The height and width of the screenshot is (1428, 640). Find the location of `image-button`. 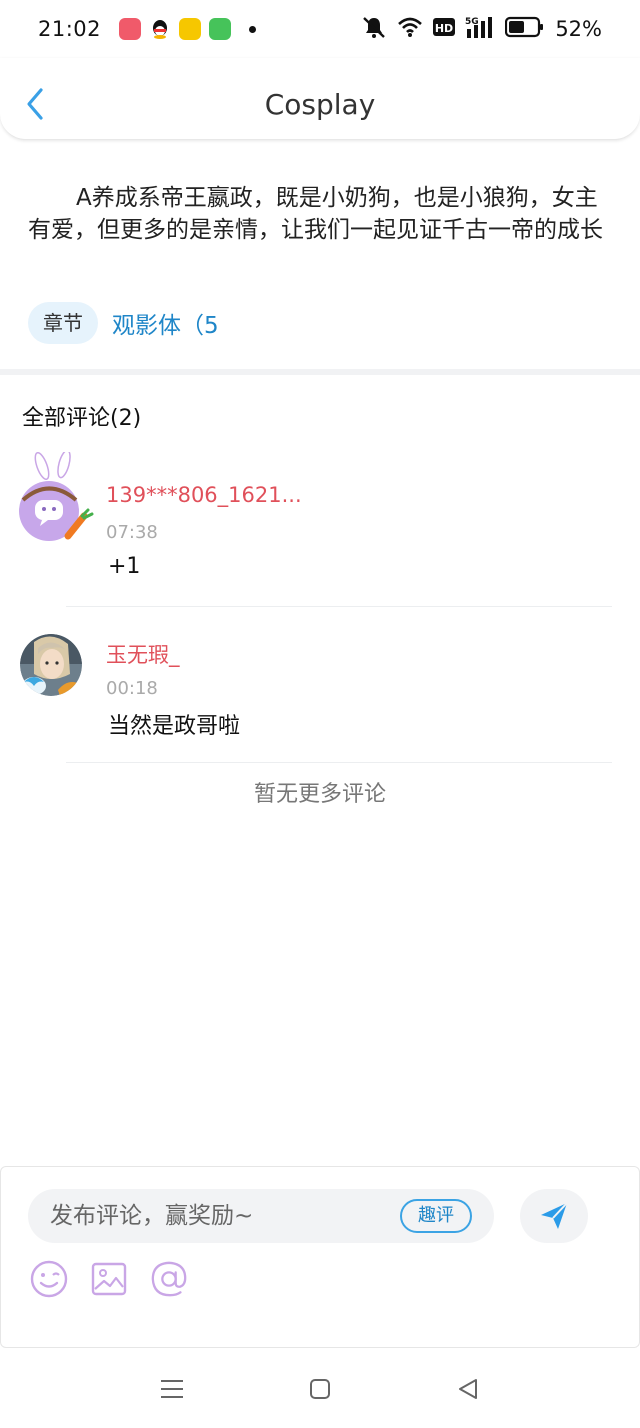

image-button is located at coordinates (109, 1279).